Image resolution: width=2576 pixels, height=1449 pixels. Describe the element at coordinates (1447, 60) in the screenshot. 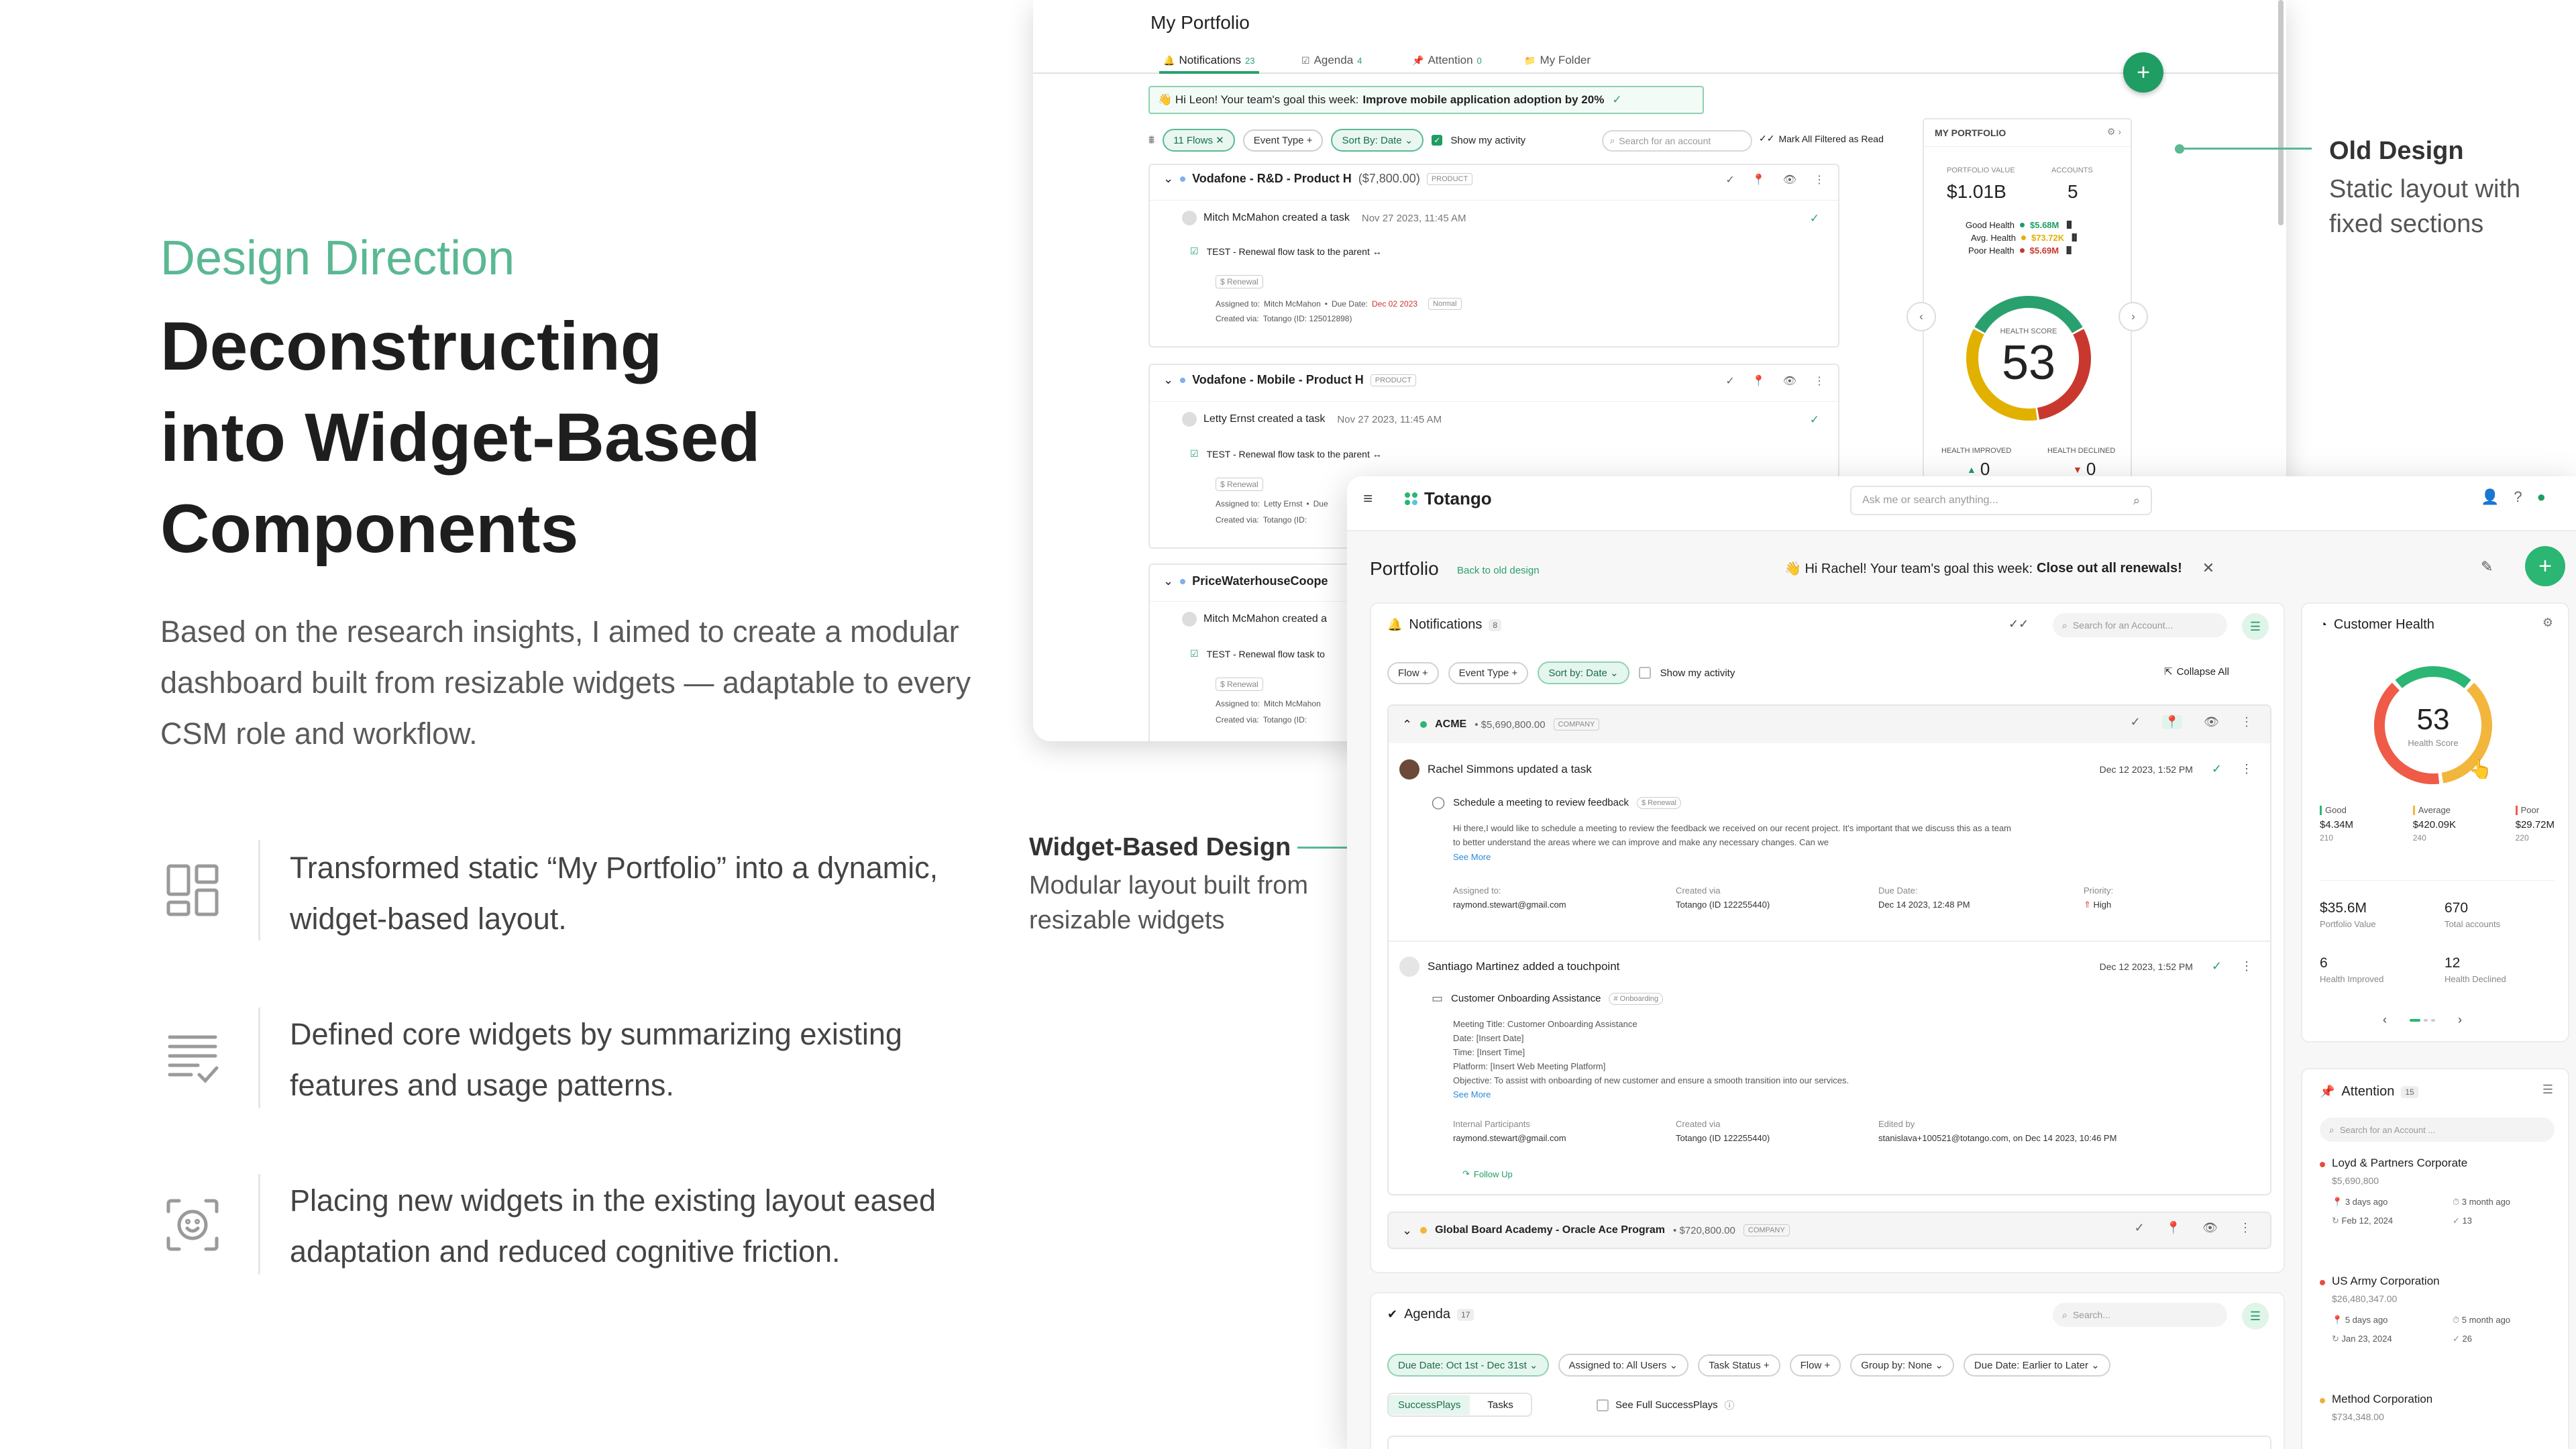

I see `tab-attention: 📌 Attention 0` at that location.